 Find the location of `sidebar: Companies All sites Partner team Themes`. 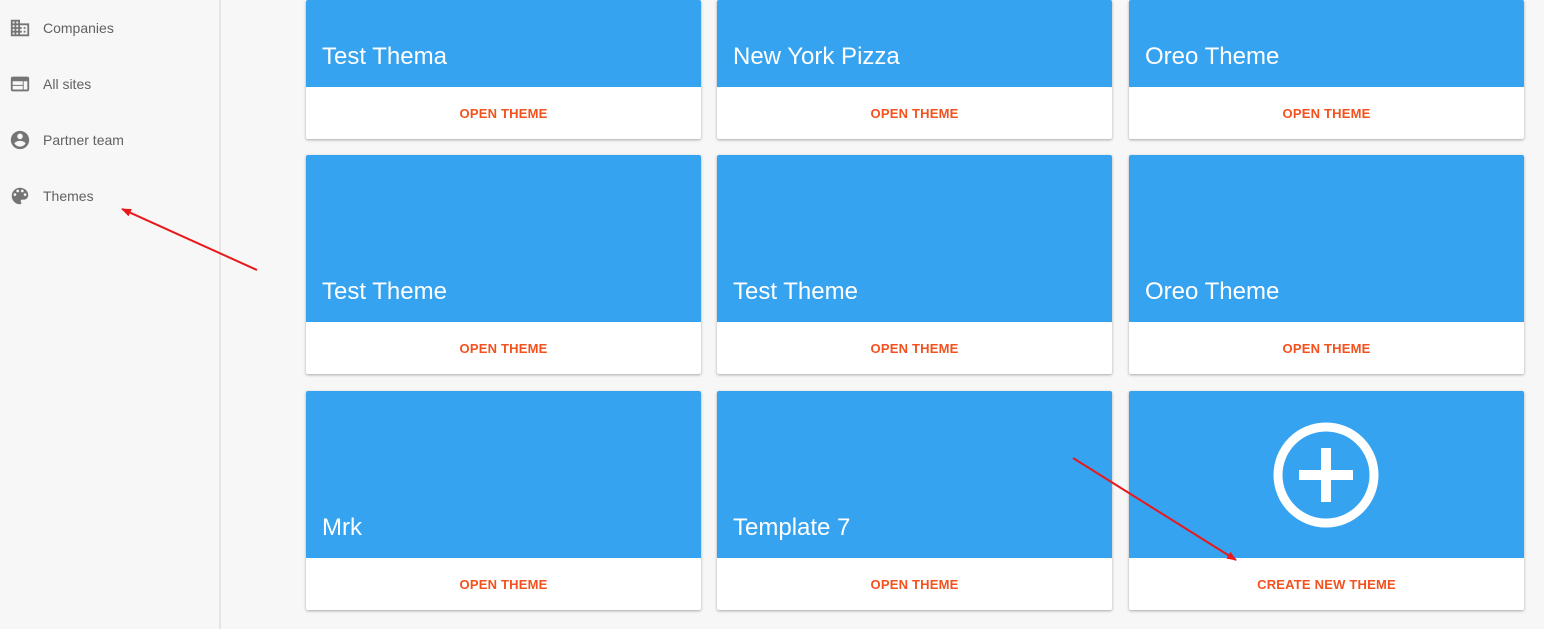

sidebar: Companies All sites Partner team Themes is located at coordinates (110, 314).